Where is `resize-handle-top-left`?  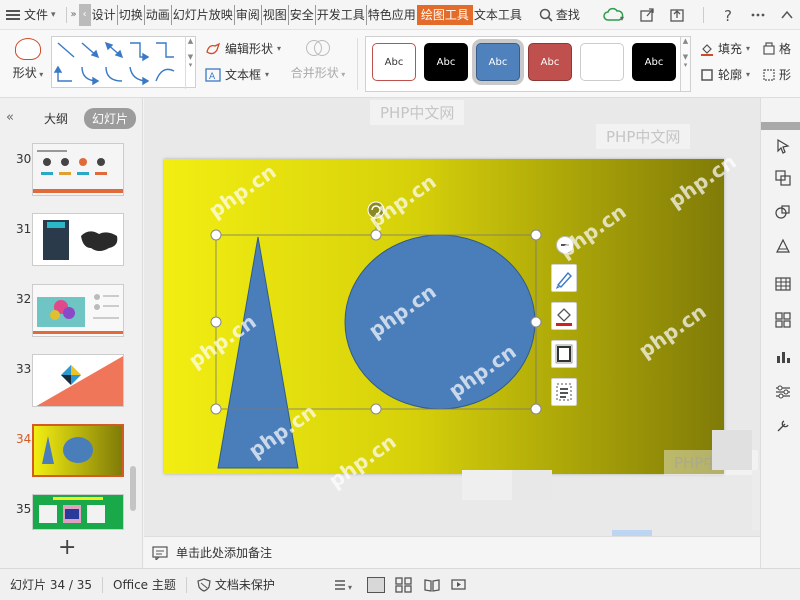 resize-handle-top-left is located at coordinates (216, 235).